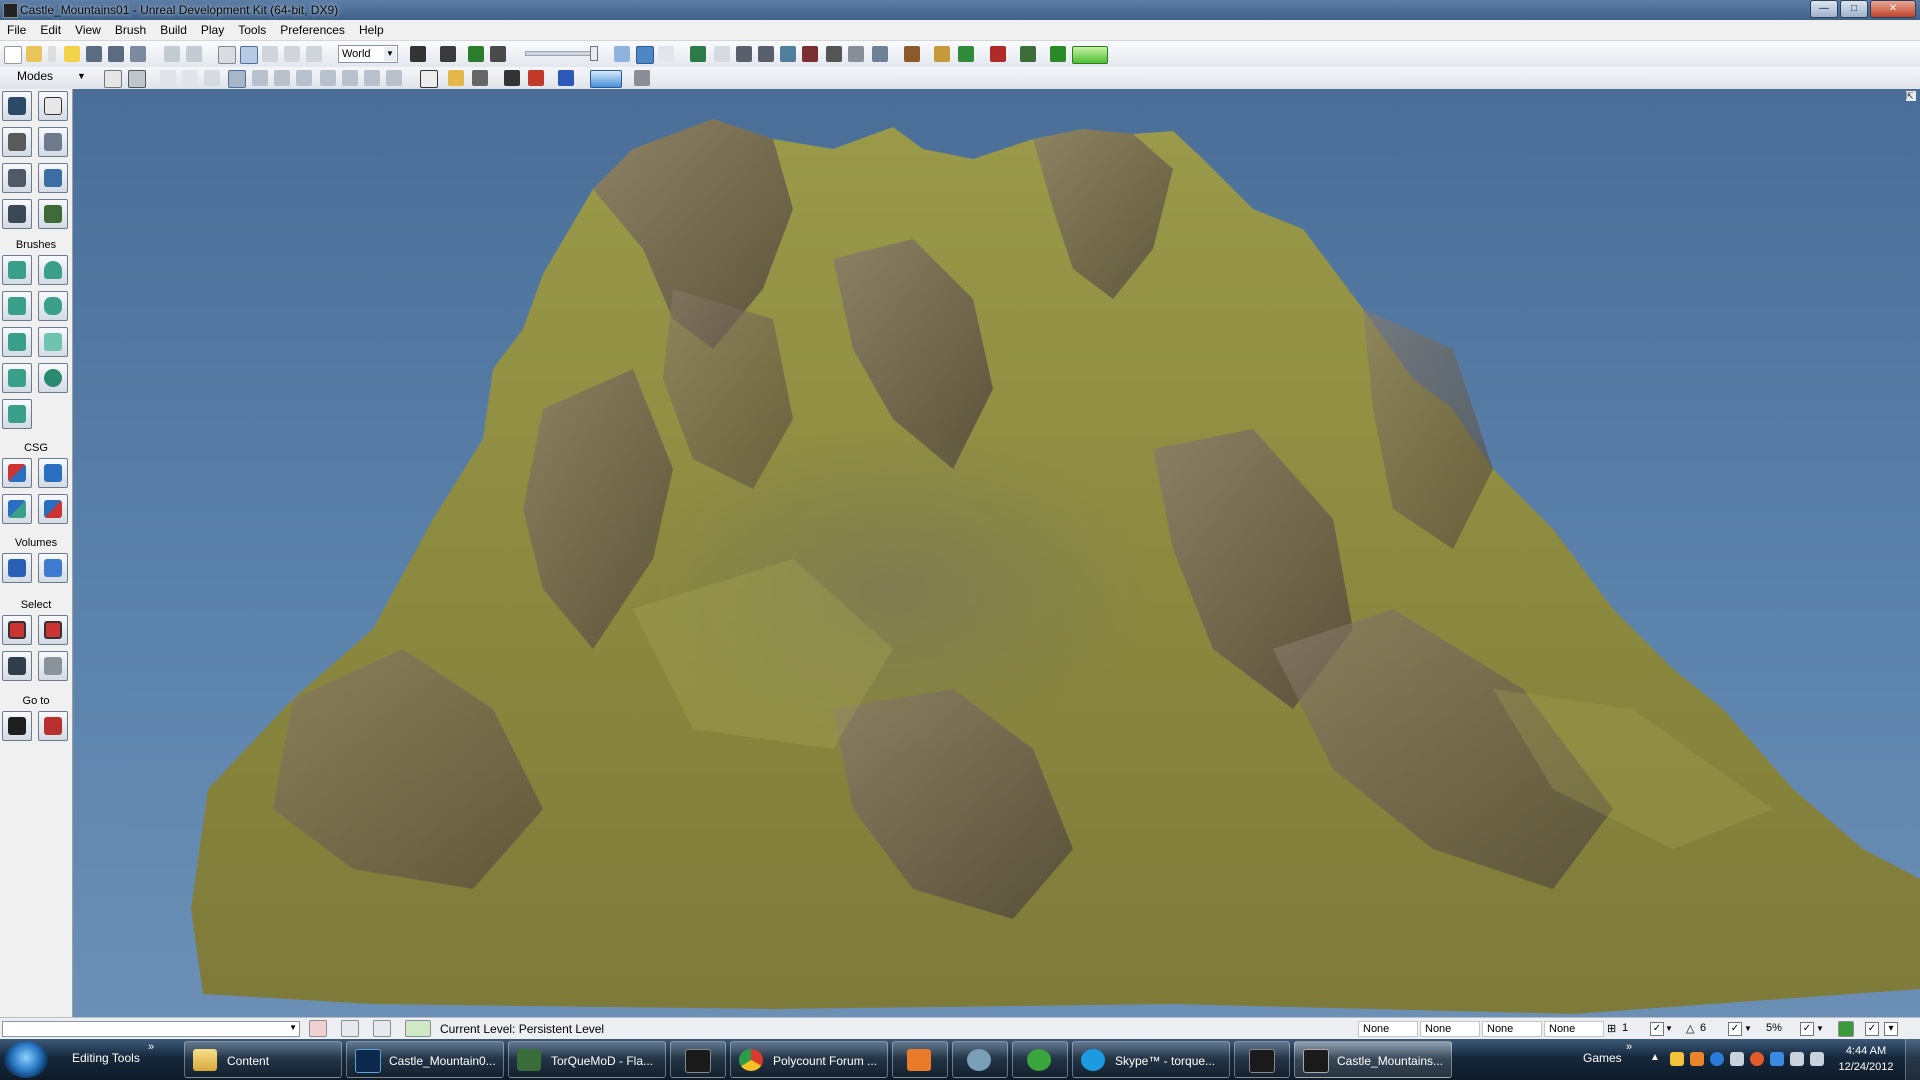 This screenshot has width=1920, height=1080. Describe the element at coordinates (1911, 96) in the screenshot. I see `viewport-maximize-icon: ⇱` at that location.